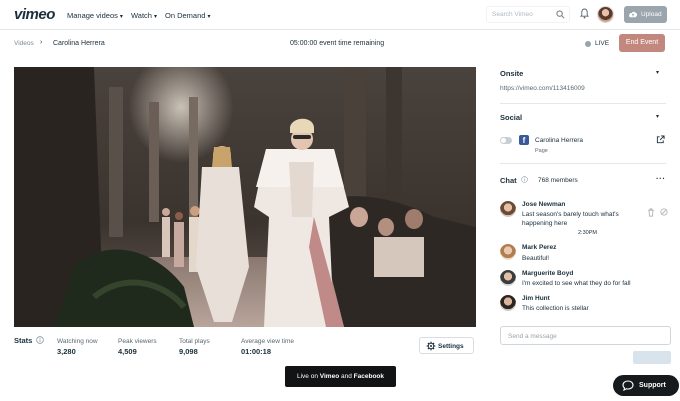 This screenshot has height=401, width=680. Describe the element at coordinates (66, 351) in the screenshot. I see `stat-value-watching-now: 3,280` at that location.